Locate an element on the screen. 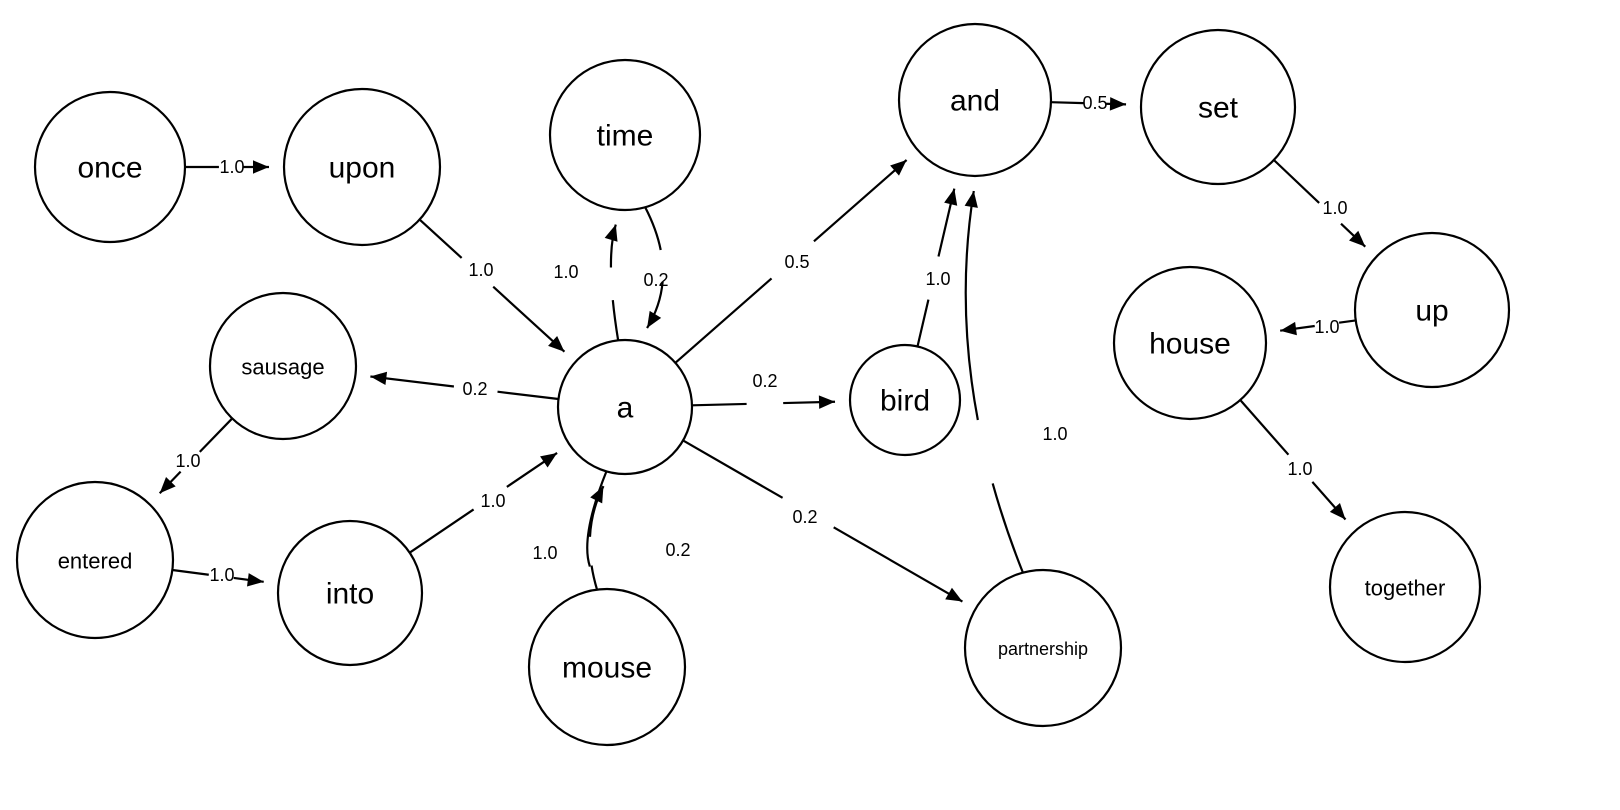  graph-node-into: into is located at coordinates (350, 593).